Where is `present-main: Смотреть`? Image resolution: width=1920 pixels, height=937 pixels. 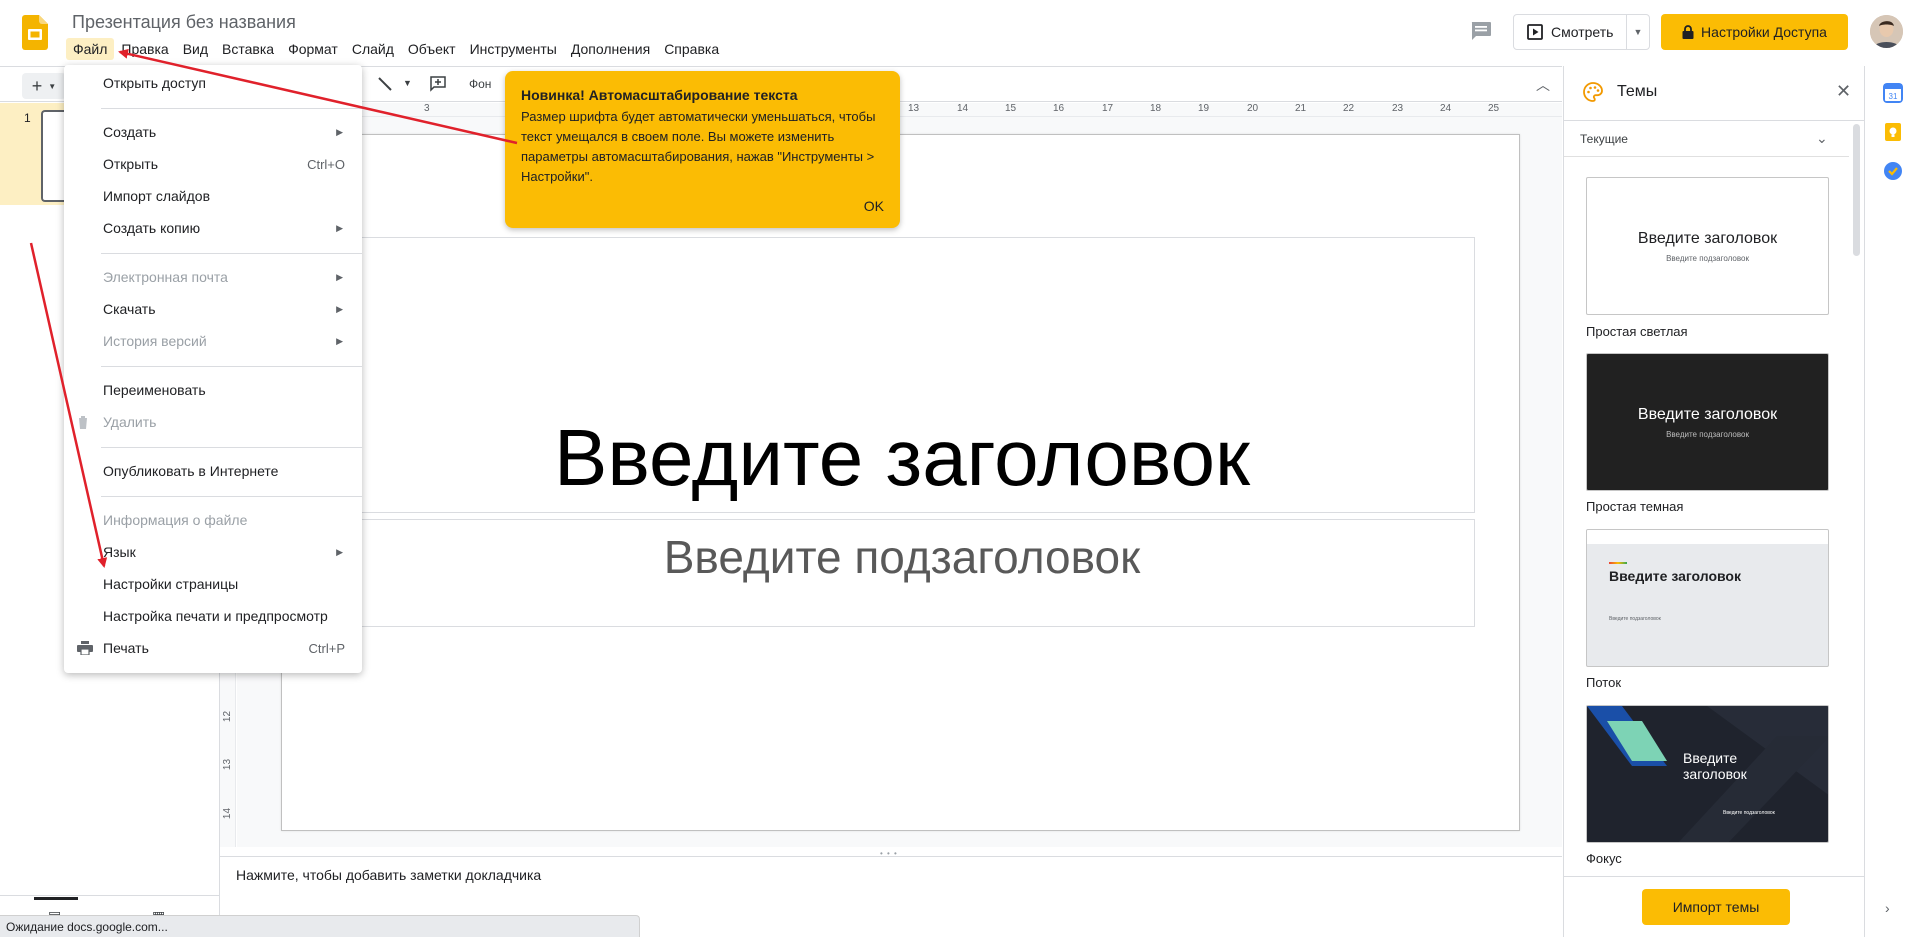
present-main: Смотреть is located at coordinates (1570, 32).